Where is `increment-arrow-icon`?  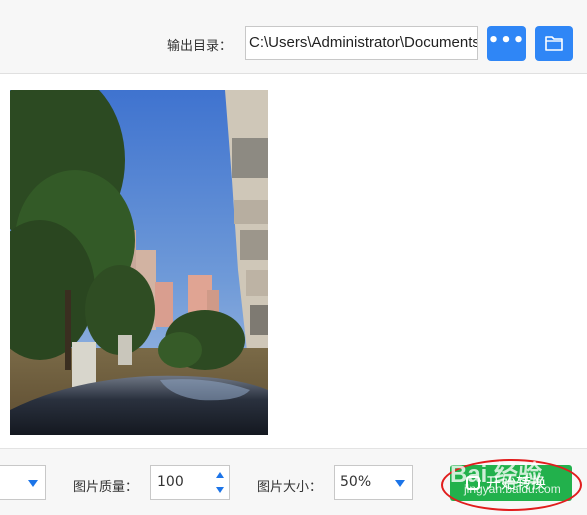 increment-arrow-icon is located at coordinates (220, 475).